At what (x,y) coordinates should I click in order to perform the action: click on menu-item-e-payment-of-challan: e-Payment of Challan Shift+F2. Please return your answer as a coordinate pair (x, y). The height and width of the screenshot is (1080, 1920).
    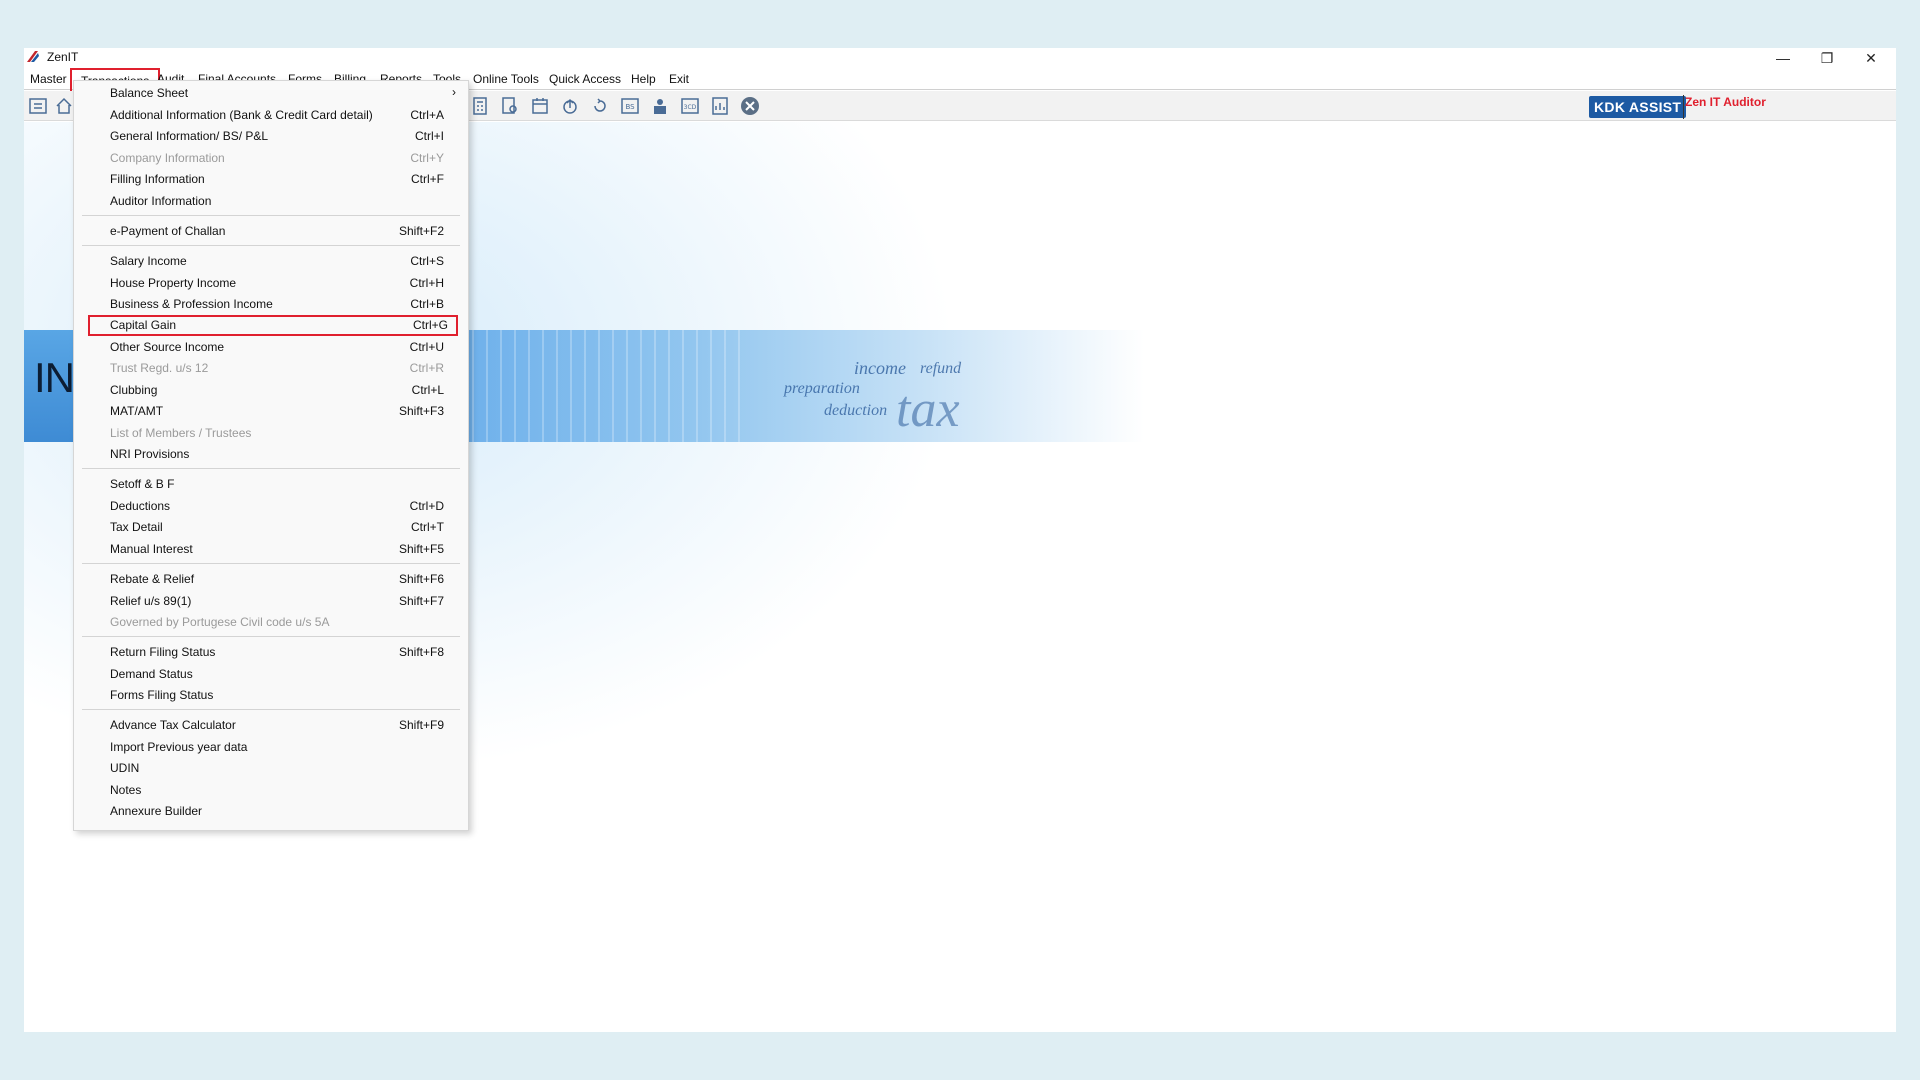
    Looking at the image, I should click on (271, 231).